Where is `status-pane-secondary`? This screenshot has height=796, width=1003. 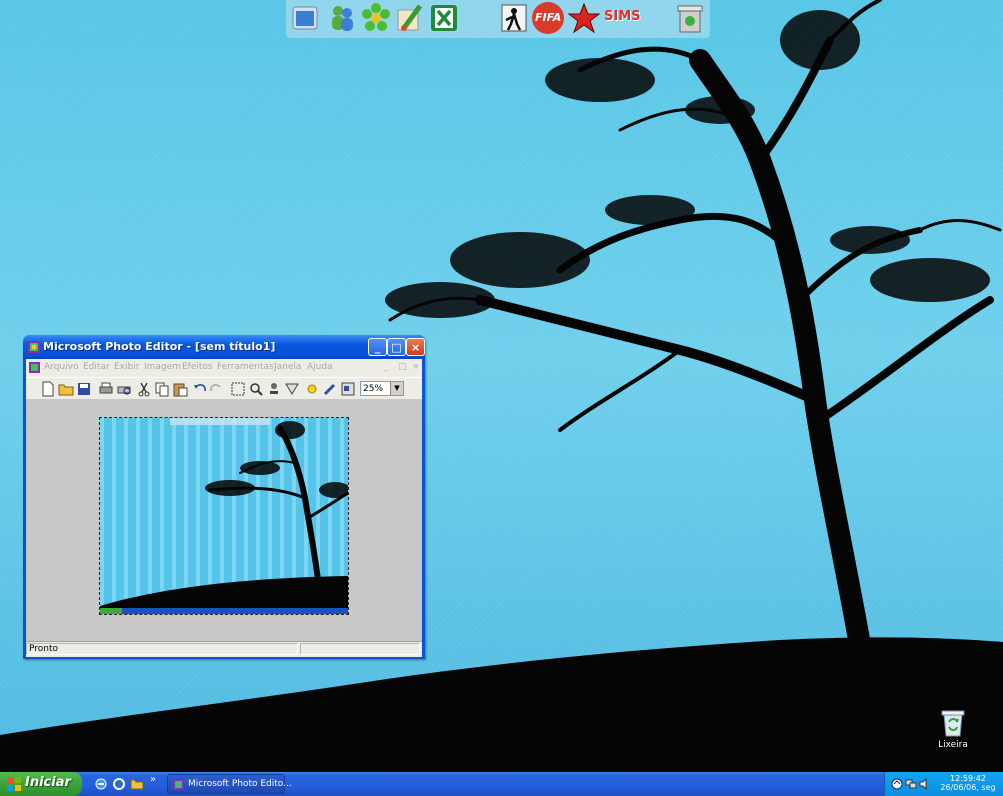
status-pane-secondary is located at coordinates (360, 649).